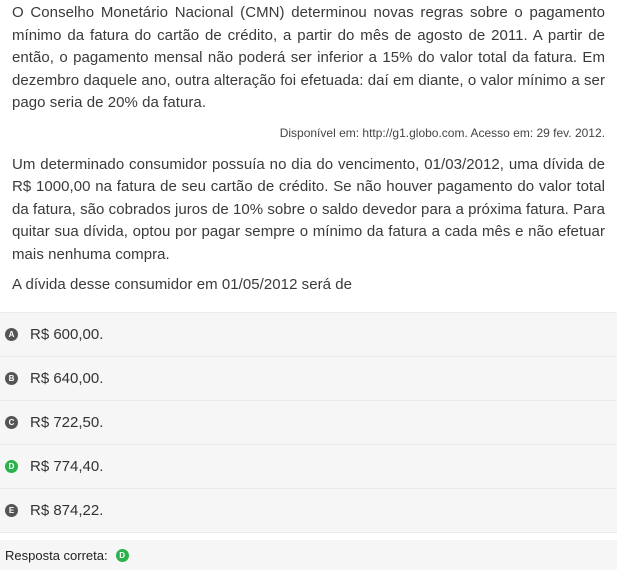 This screenshot has width=617, height=570. I want to click on alternative-d-text: R$ 774,40., so click(67, 466).